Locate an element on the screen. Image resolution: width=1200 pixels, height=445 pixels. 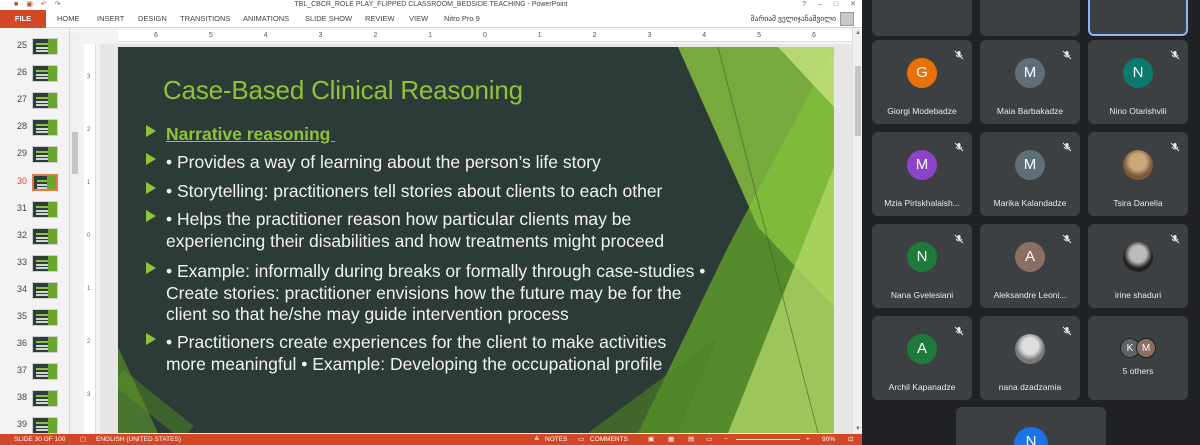
language-indicator: ENGLISH (UNITED STATES) is located at coordinates (138, 439).